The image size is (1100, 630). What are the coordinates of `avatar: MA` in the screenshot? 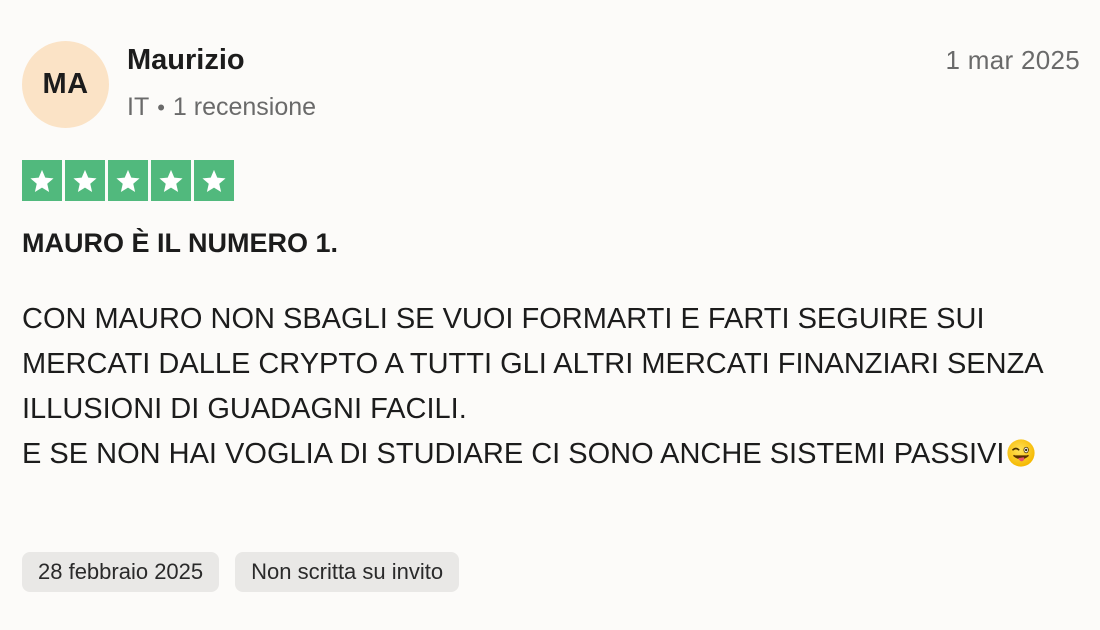 It's located at (65, 84).